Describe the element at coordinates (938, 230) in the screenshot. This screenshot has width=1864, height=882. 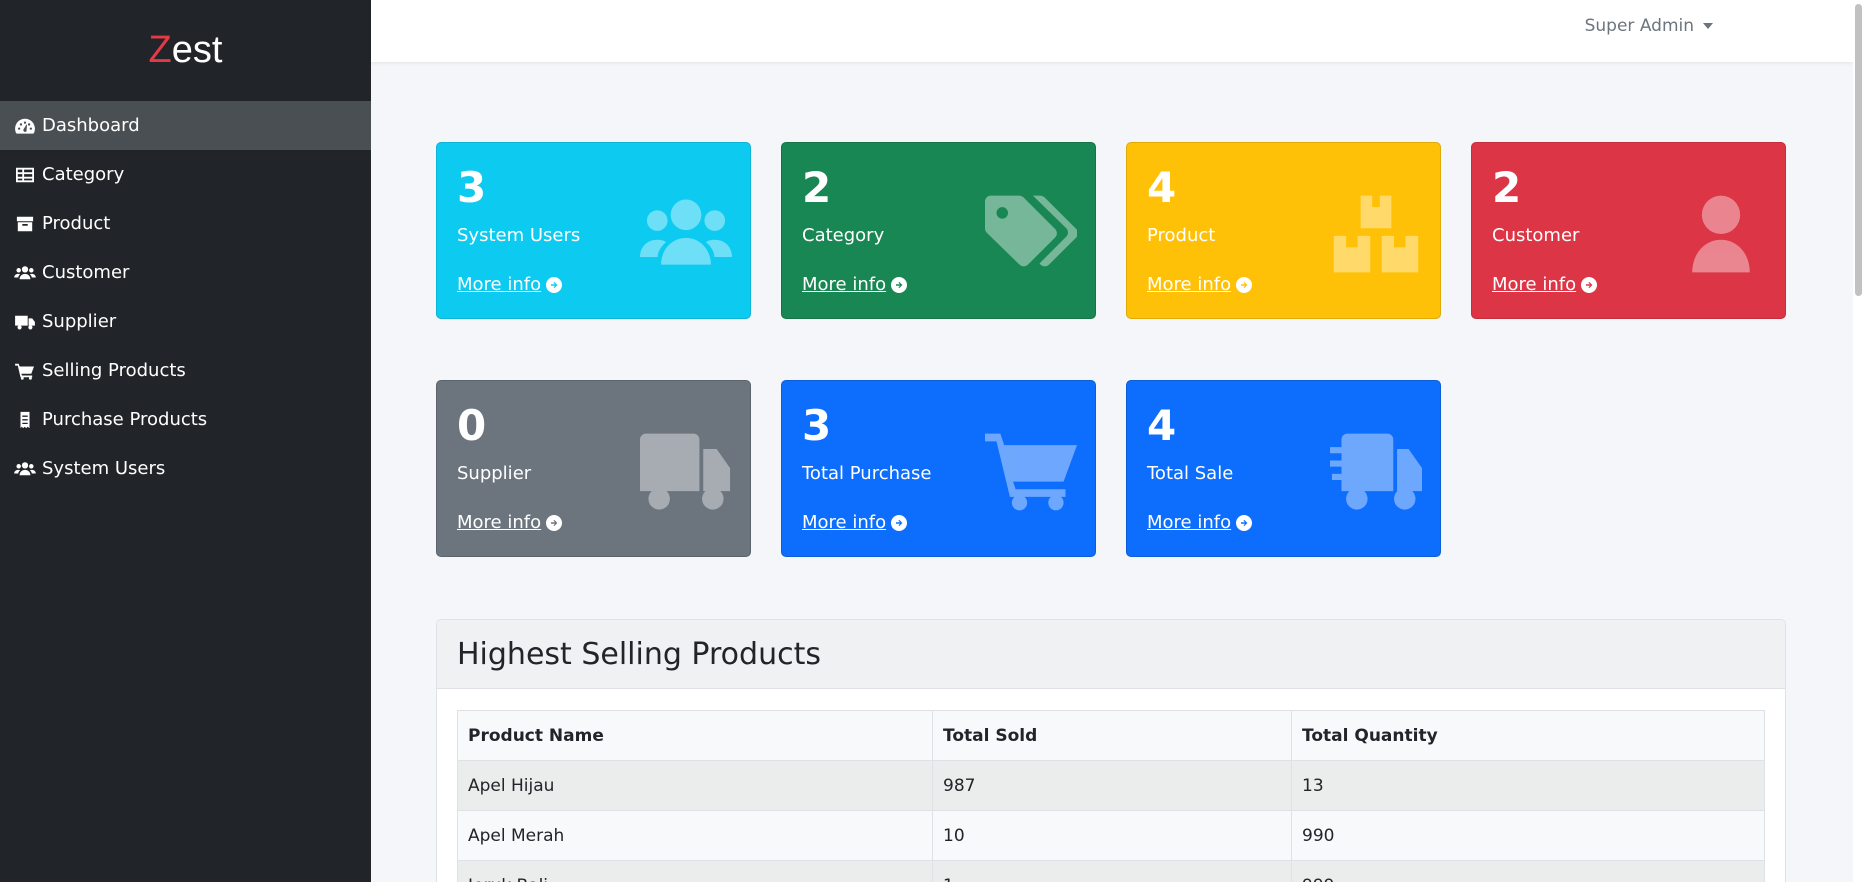
I see `card-category: 2 Category More info` at that location.